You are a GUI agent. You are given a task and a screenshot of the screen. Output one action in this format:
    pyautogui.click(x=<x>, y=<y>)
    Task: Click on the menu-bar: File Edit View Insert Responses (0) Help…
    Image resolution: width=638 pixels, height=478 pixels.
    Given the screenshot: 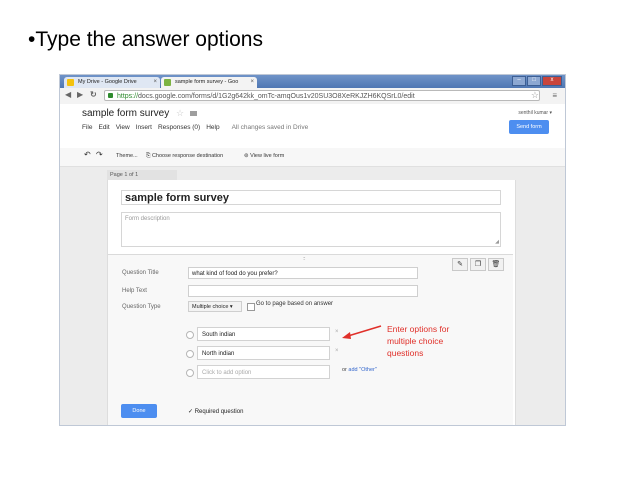 What is the action you would take?
    pyautogui.click(x=195, y=127)
    